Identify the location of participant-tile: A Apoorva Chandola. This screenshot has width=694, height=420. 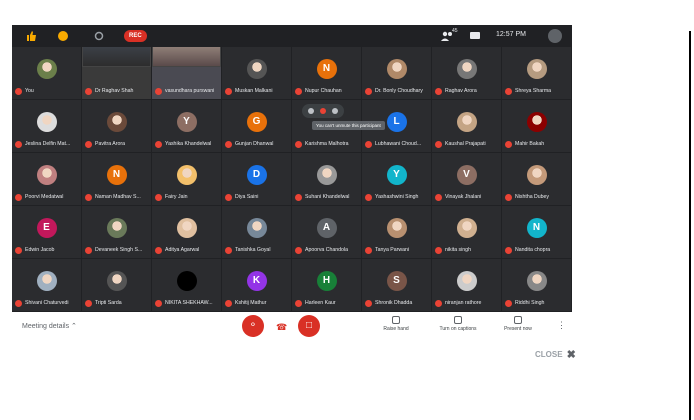
(326, 232).